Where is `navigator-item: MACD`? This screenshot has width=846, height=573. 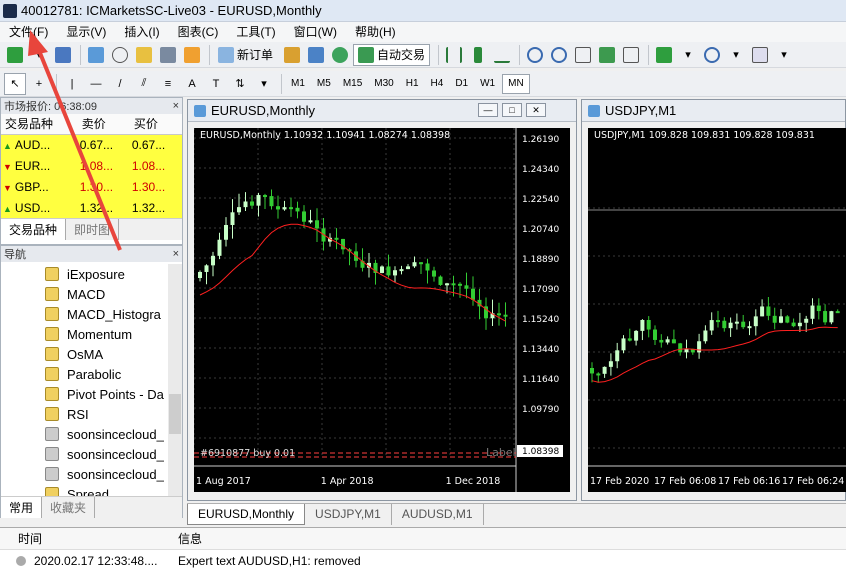
navigator-item: MACD is located at coordinates (85, 294).